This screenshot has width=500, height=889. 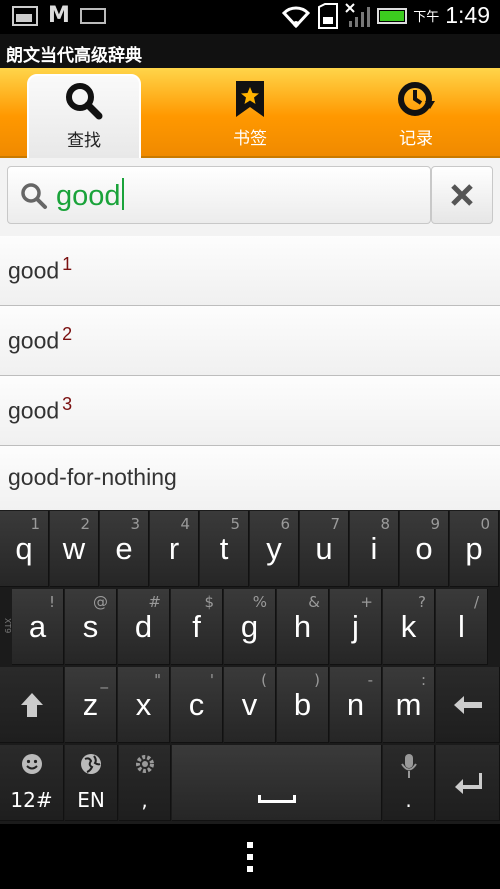 I want to click on gmail-notification-icon: M, so click(x=59, y=15).